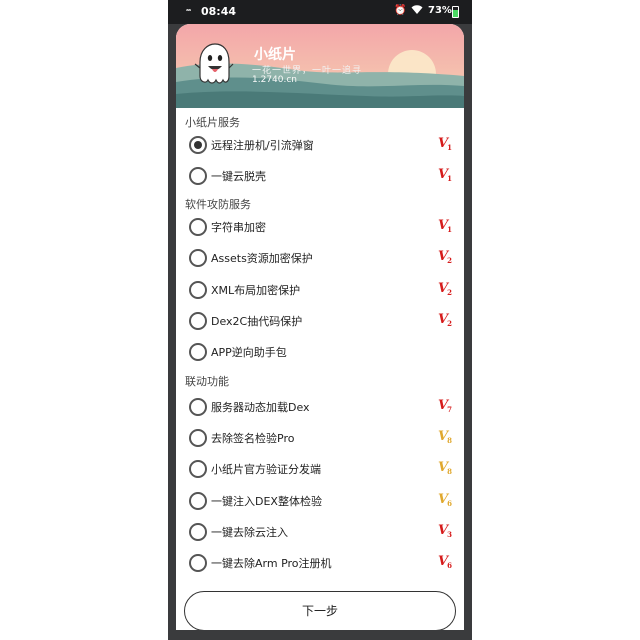 Image resolution: width=640 pixels, height=640 pixels. I want to click on option-label: 字符串加密, so click(238, 227).